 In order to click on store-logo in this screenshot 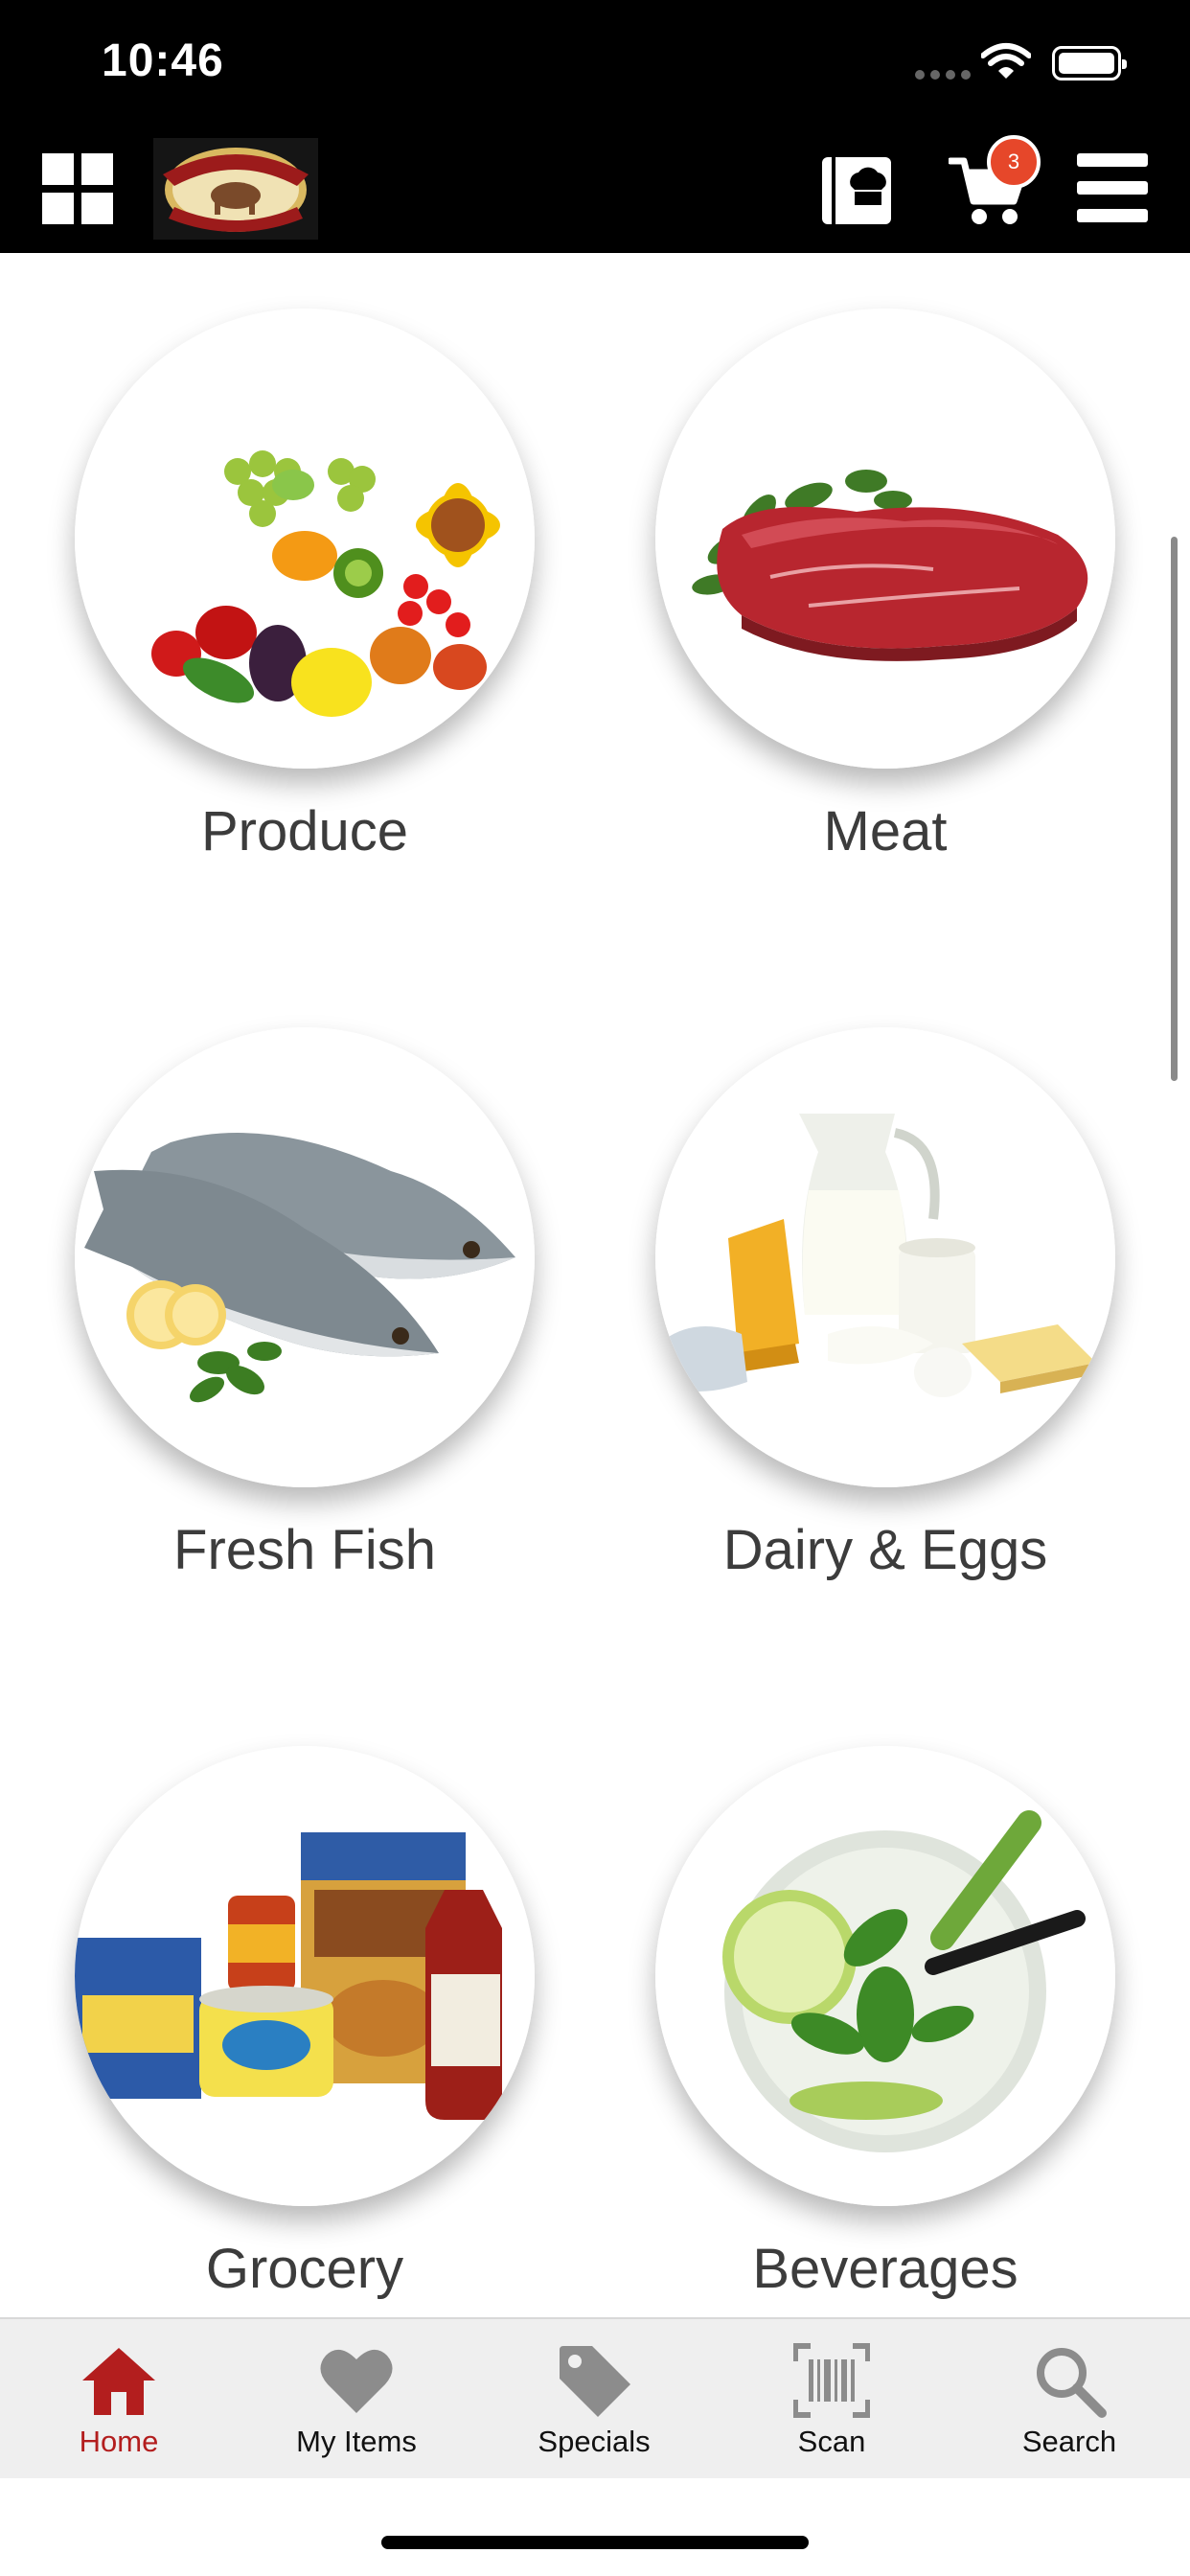, I will do `click(236, 189)`.